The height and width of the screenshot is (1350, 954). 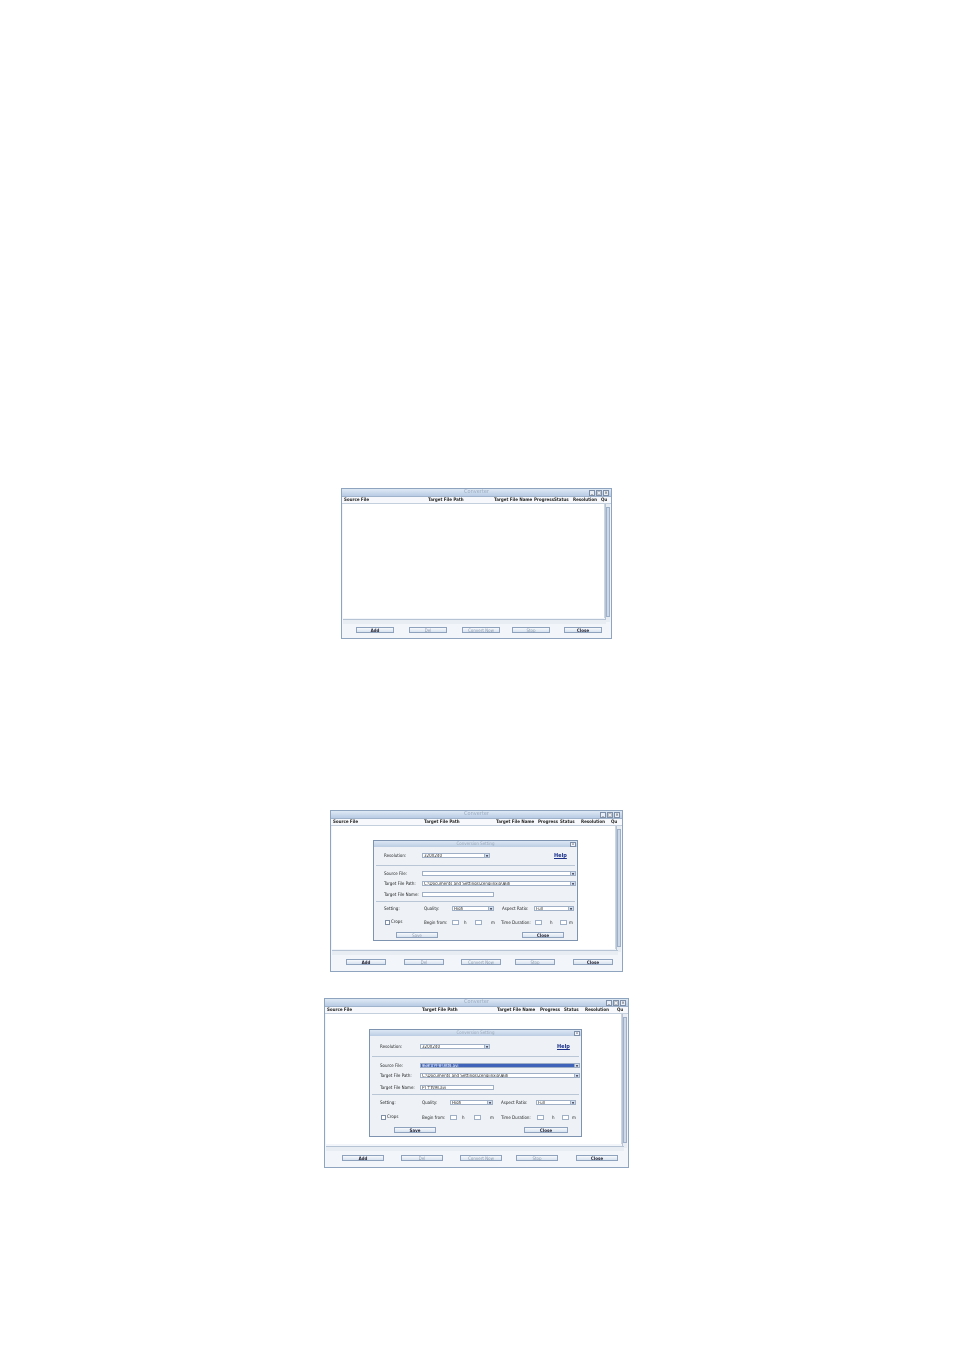 I want to click on target-path-label: Target File Path:, so click(x=396, y=1075).